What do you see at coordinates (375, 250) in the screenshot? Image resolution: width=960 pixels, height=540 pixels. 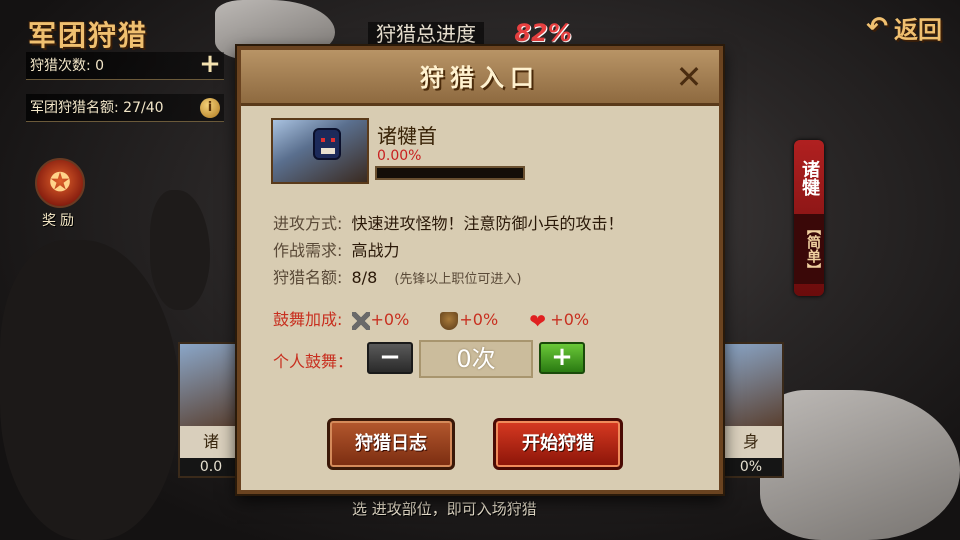 I see `requirement-value: 高战力` at bounding box center [375, 250].